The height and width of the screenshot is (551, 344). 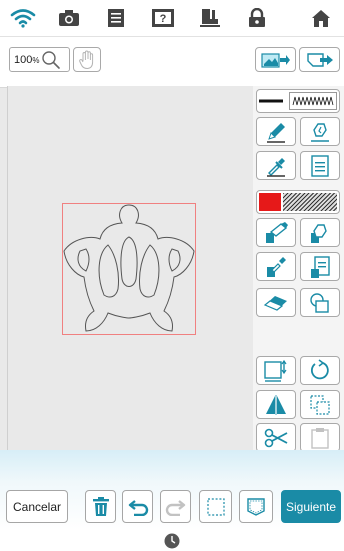 I want to click on line-style-button, so click(x=298, y=101).